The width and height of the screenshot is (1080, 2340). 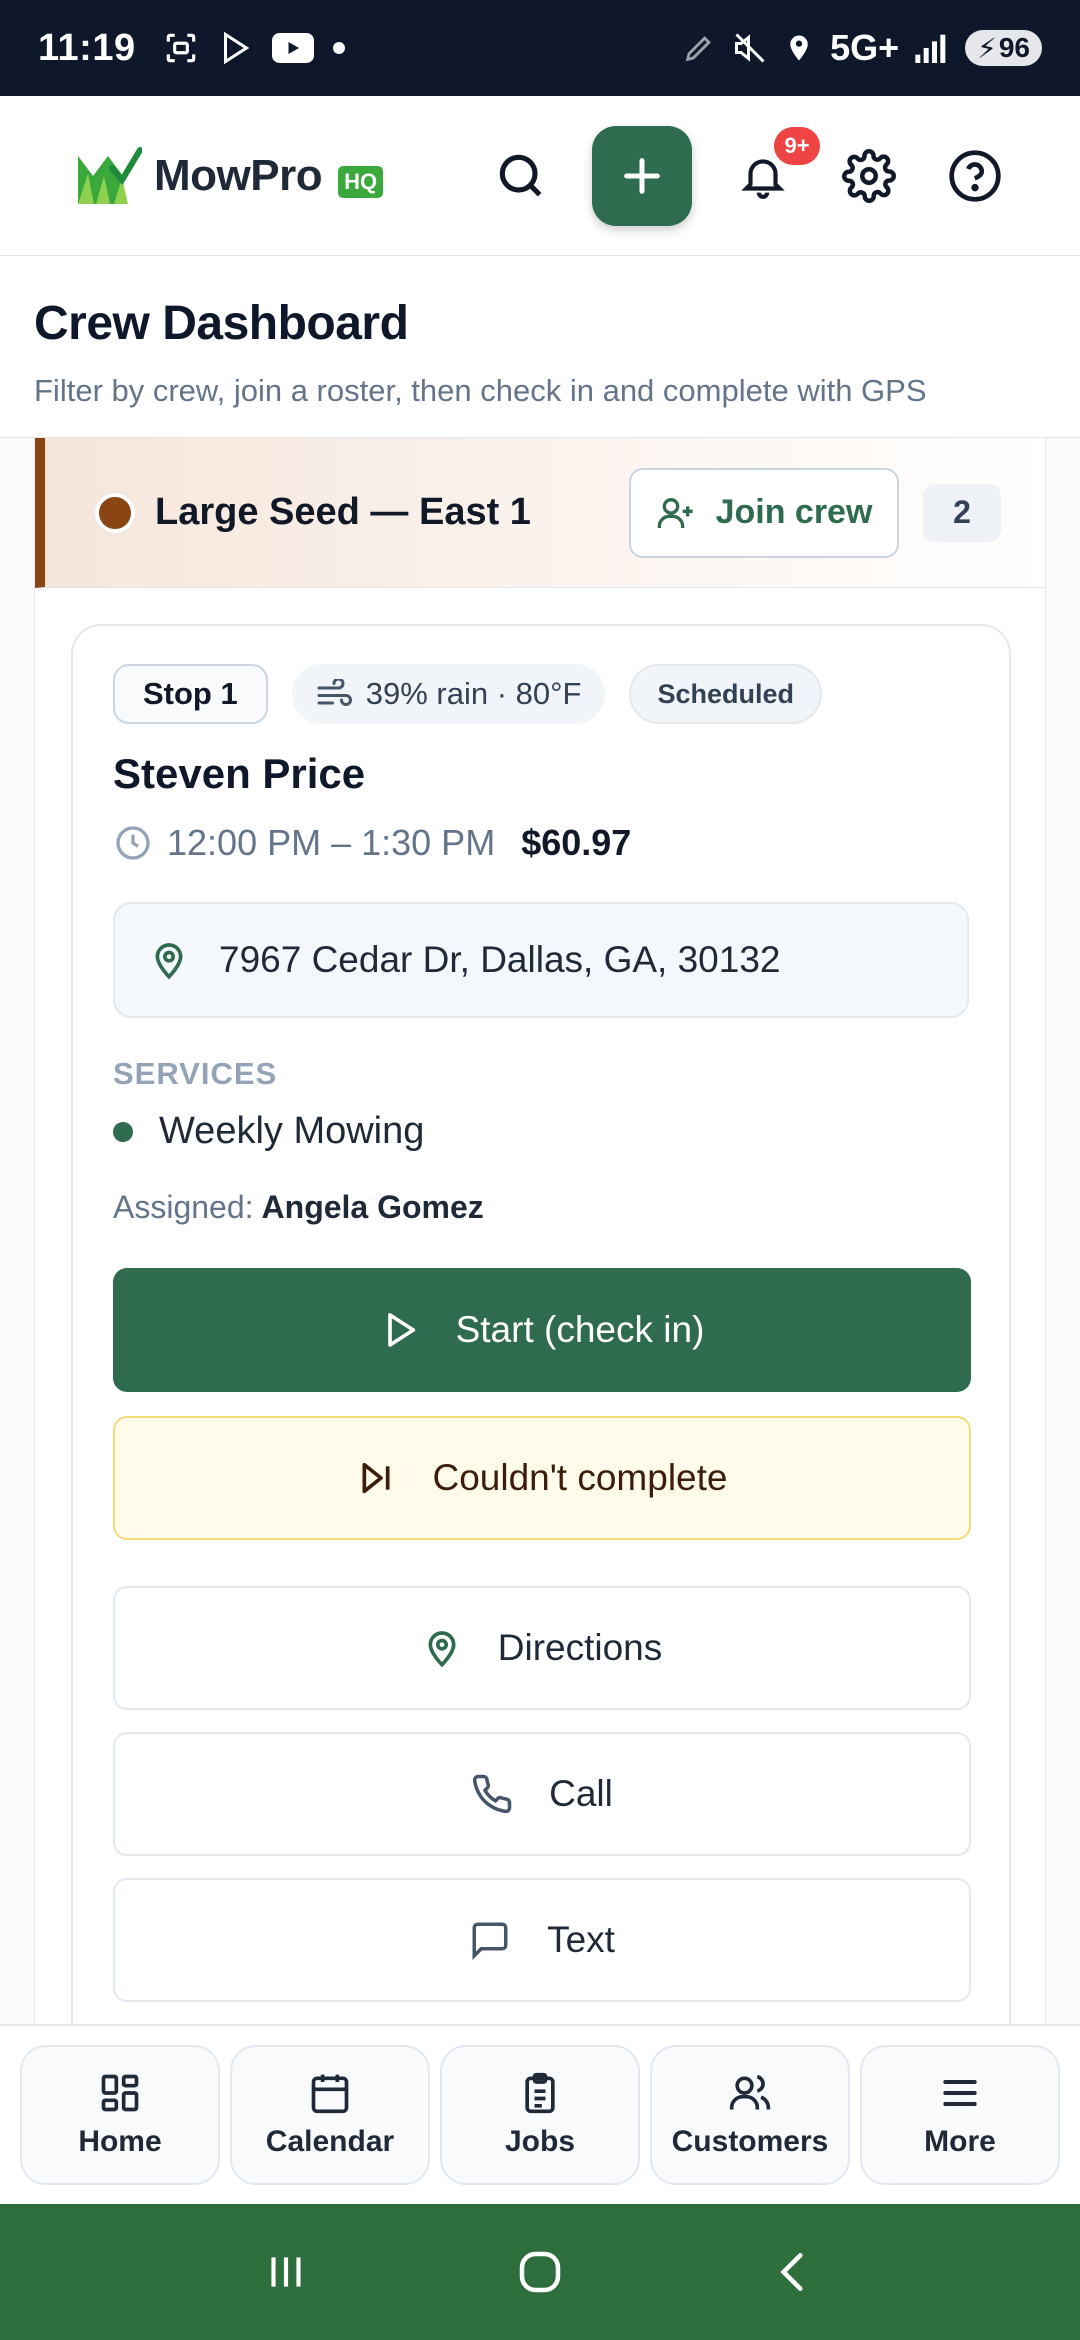 What do you see at coordinates (865, 47) in the screenshot?
I see `network-label: 5G+` at bounding box center [865, 47].